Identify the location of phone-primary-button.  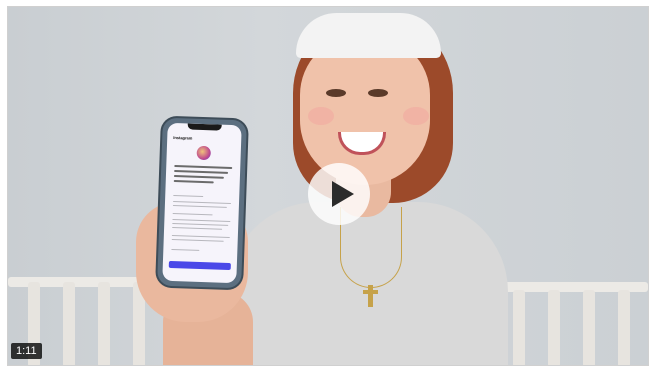
(199, 265).